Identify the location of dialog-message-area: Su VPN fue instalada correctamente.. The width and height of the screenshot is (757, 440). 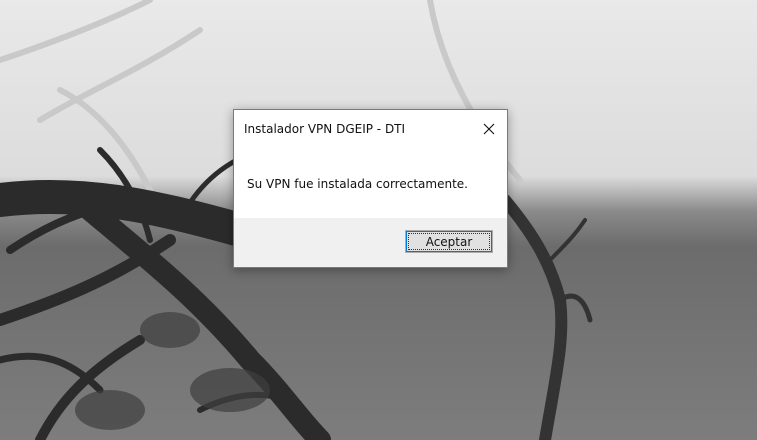
(370, 183).